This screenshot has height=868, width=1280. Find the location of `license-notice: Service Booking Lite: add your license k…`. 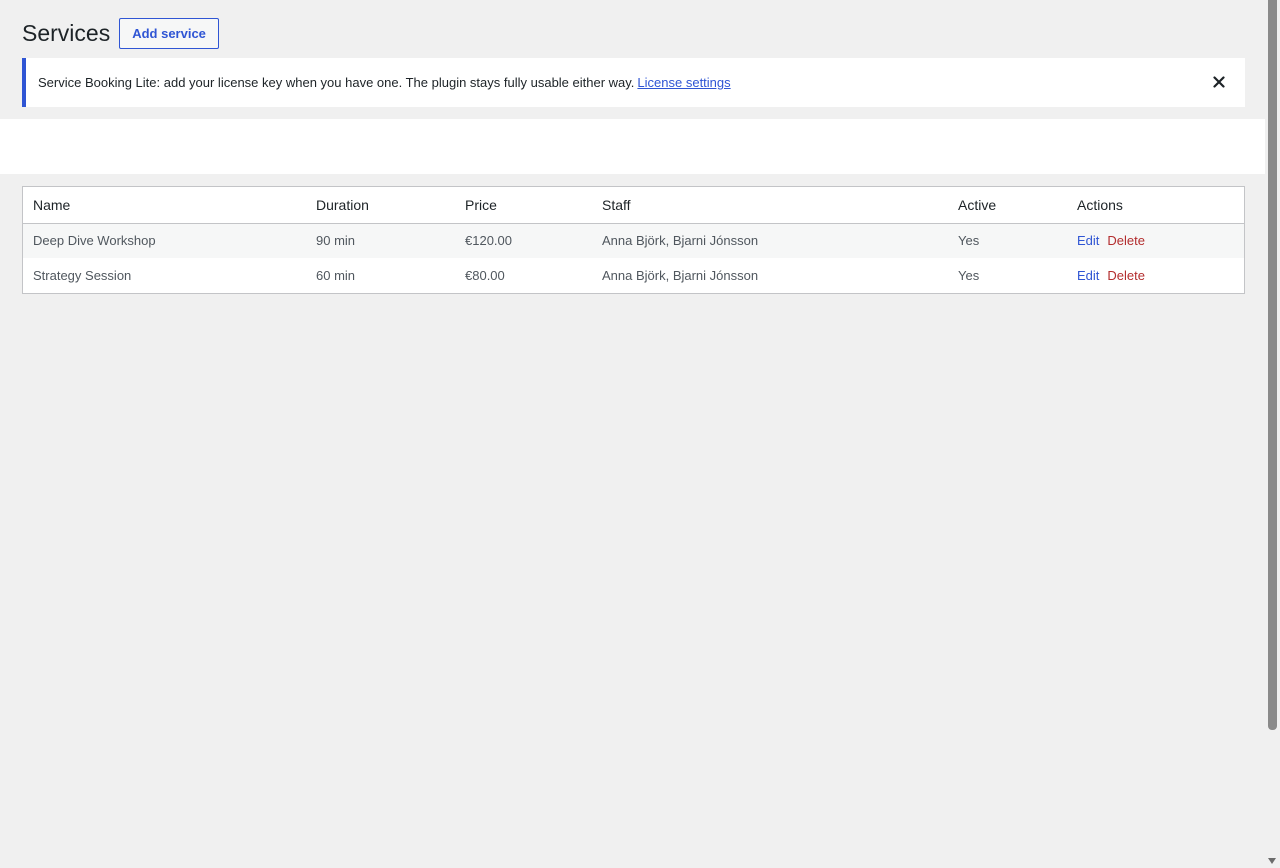

license-notice: Service Booking Lite: add your license k… is located at coordinates (633, 82).